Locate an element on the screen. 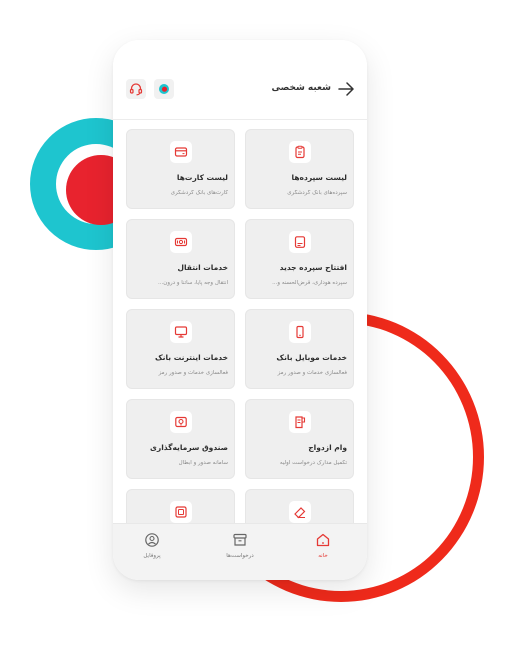 The height and width of the screenshot is (662, 507). arrow-right-icon is located at coordinates (346, 89).